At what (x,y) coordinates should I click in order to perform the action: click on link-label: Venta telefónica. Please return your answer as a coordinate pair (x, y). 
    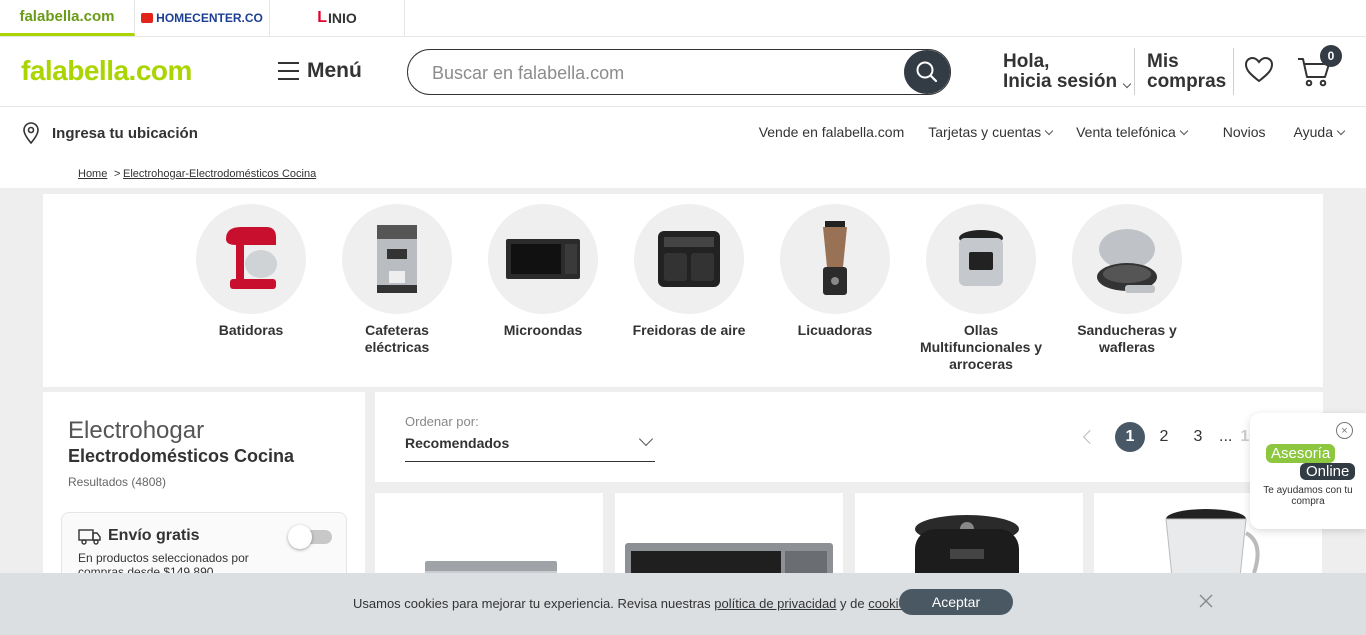
    Looking at the image, I should click on (1126, 132).